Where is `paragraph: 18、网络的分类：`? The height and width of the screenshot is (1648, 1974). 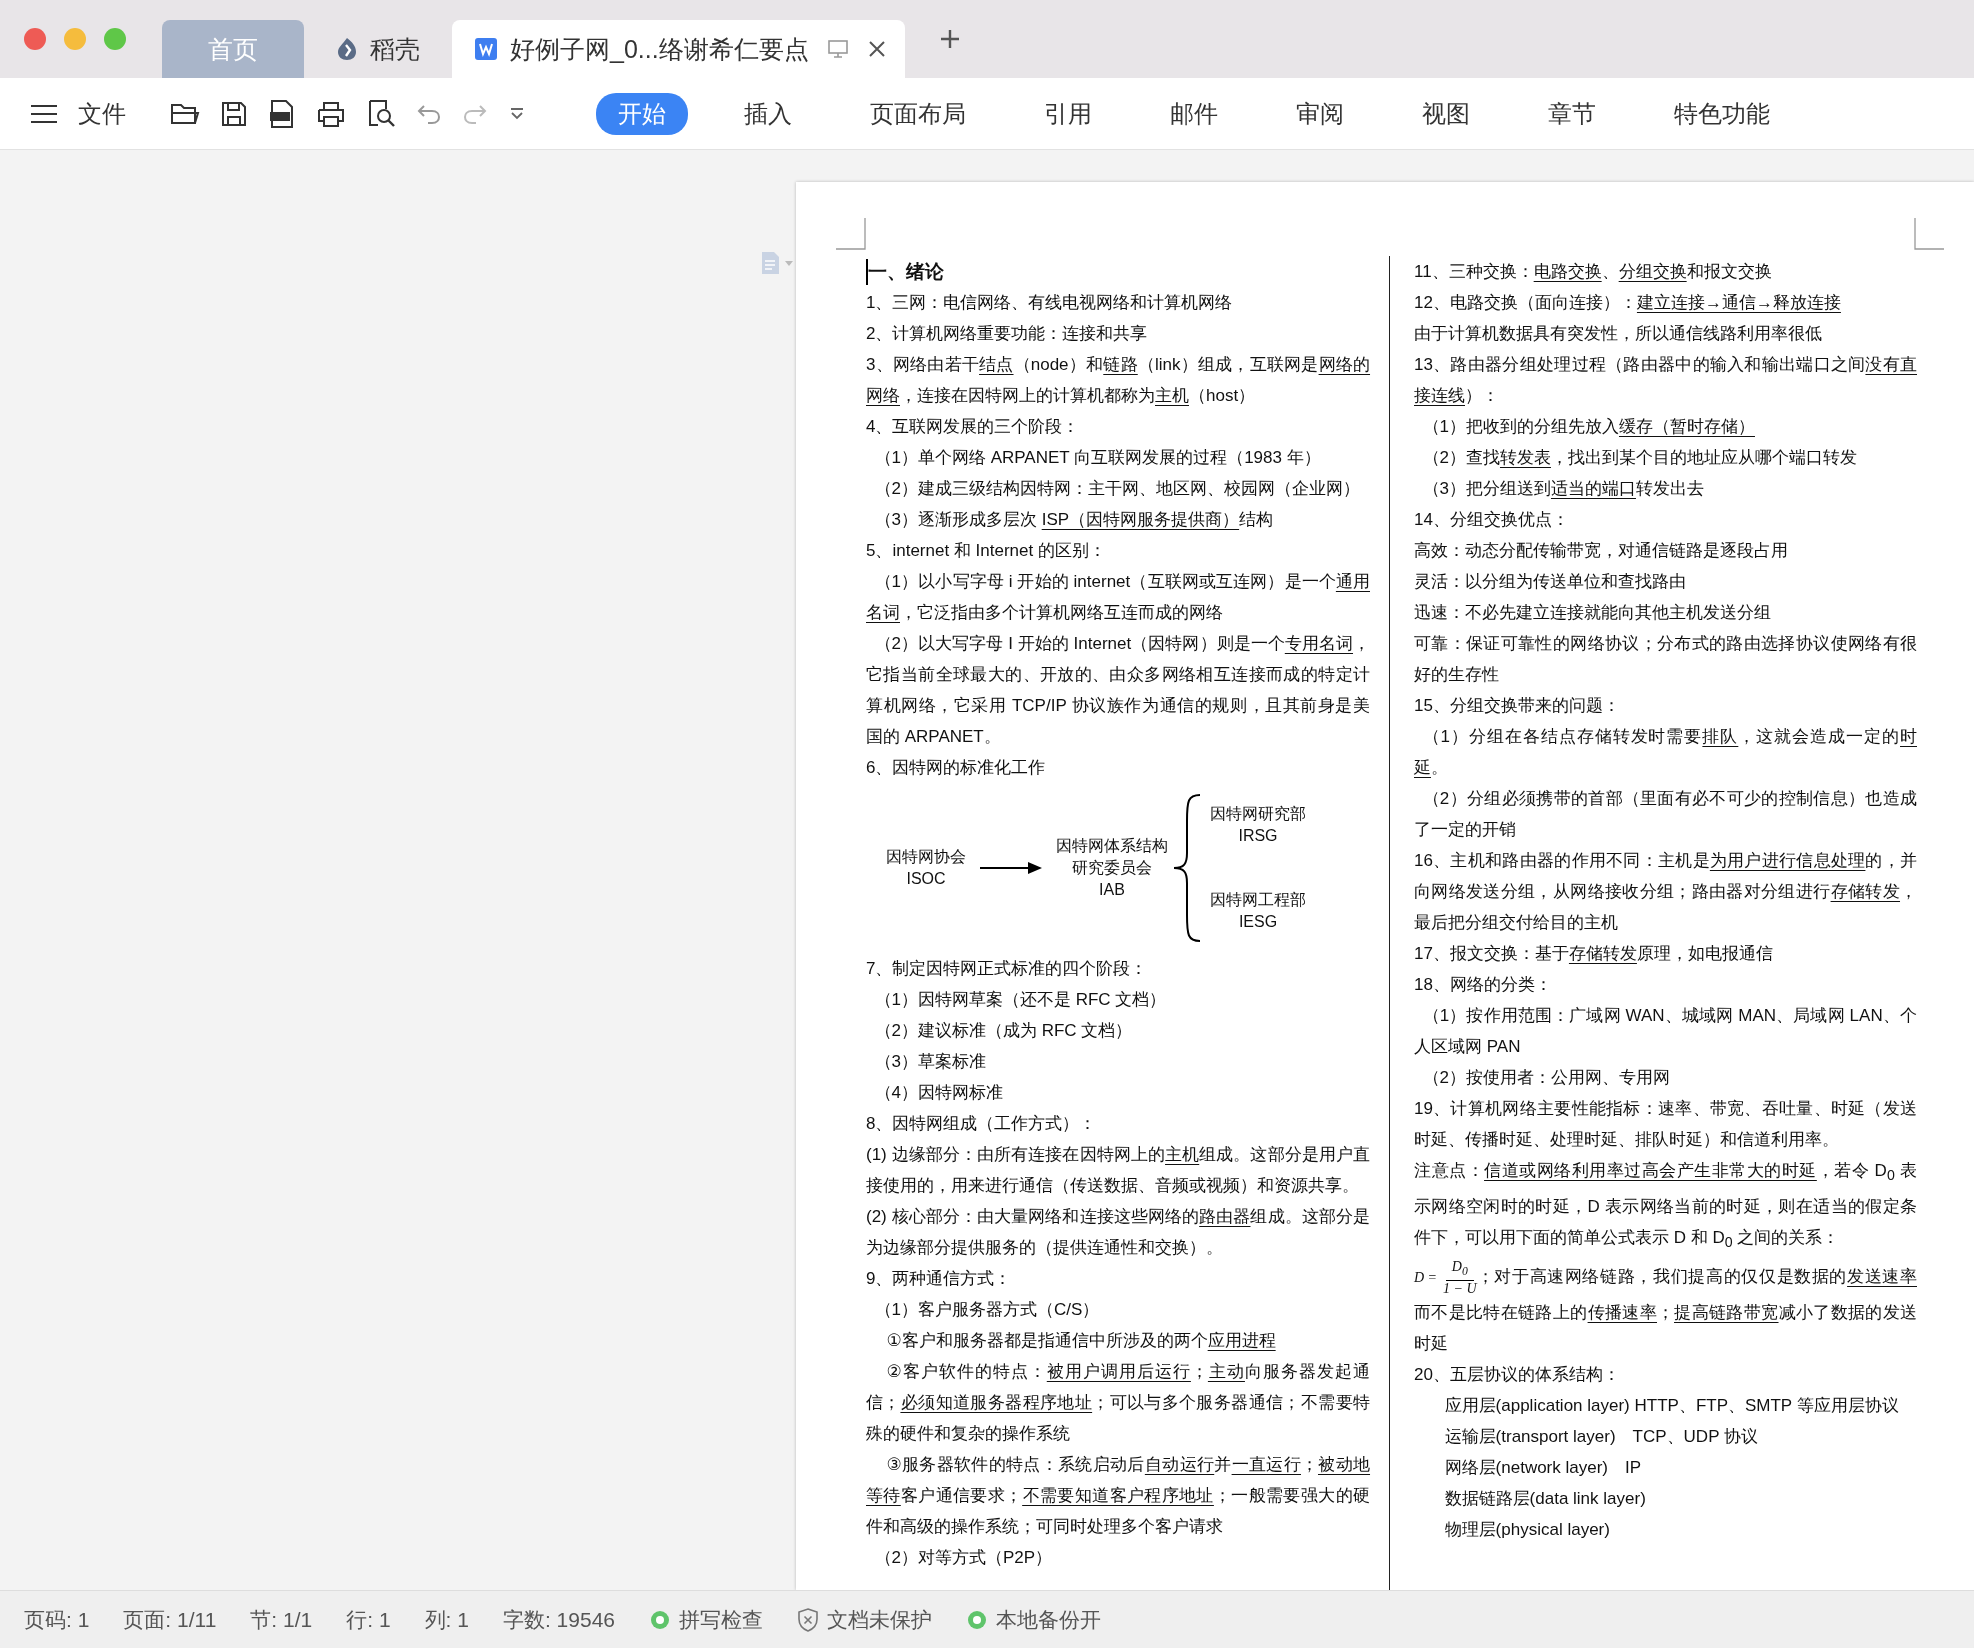 paragraph: 18、网络的分类： is located at coordinates (1483, 985).